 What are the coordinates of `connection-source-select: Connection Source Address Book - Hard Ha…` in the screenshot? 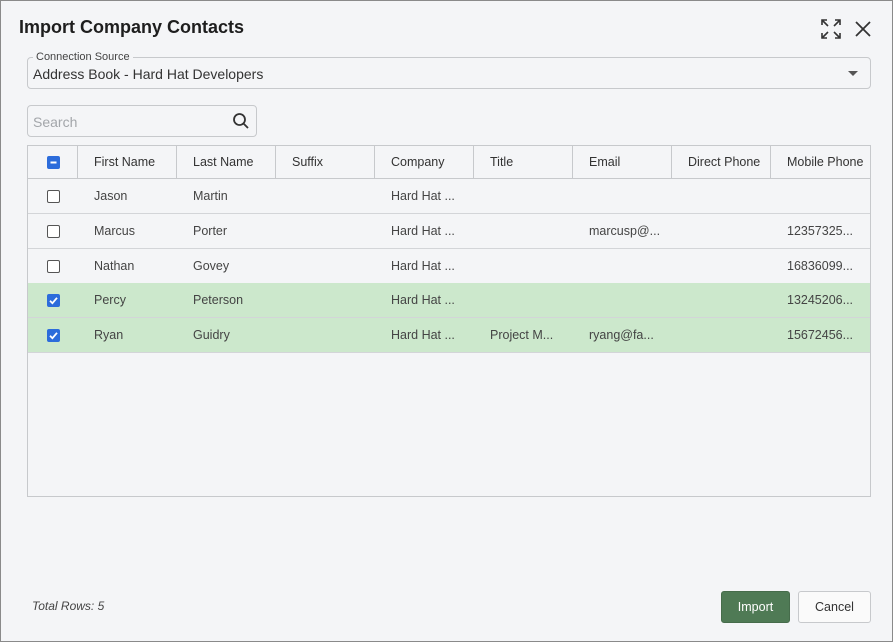 It's located at (449, 70).